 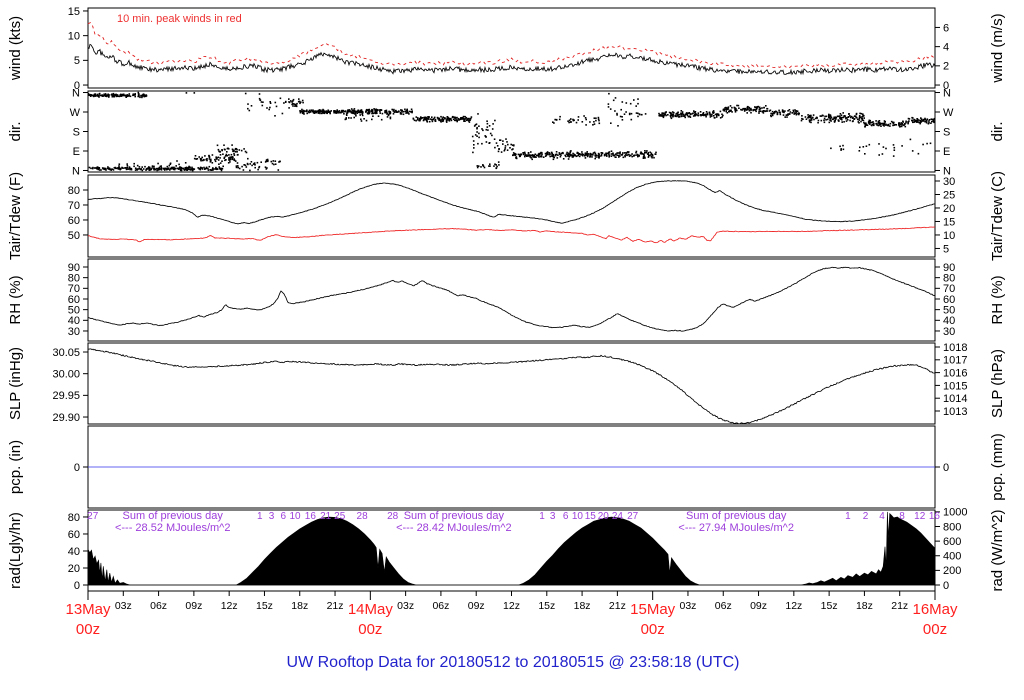 I want to click on hour-label: 18z, so click(x=864, y=606).